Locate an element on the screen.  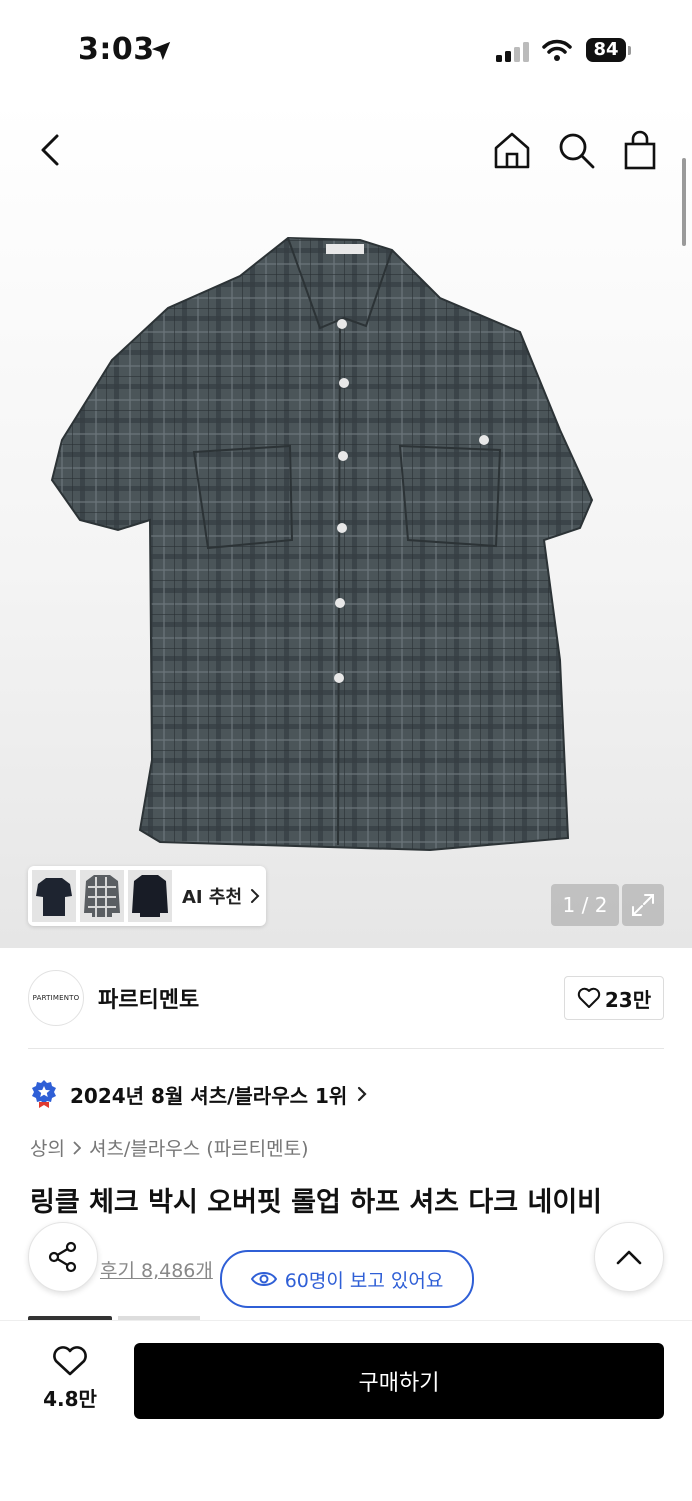
share-button is located at coordinates (63, 1257).